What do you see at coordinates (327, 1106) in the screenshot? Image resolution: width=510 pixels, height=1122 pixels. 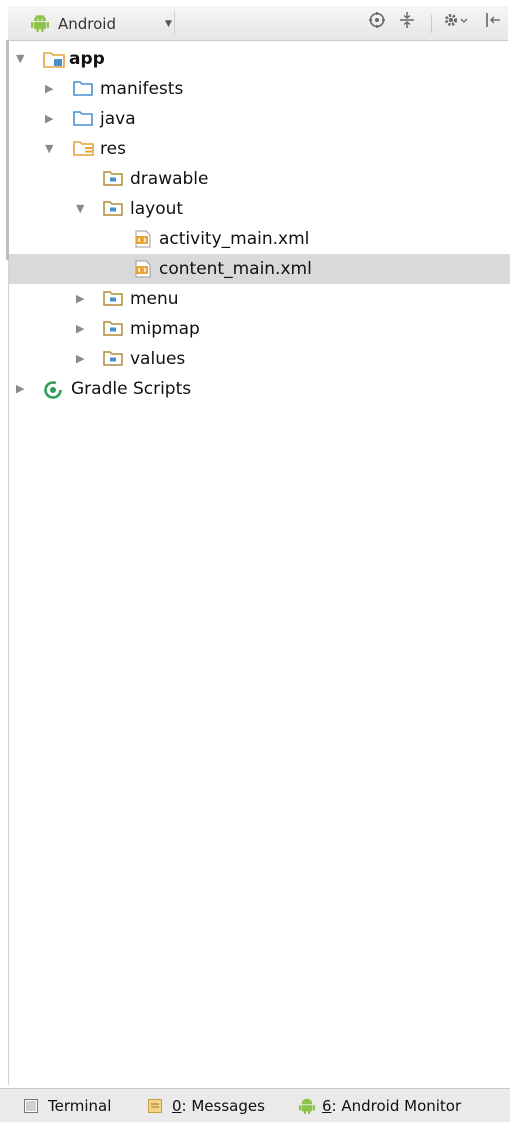 I see `android-monitor-tab-mnemonic: 6` at bounding box center [327, 1106].